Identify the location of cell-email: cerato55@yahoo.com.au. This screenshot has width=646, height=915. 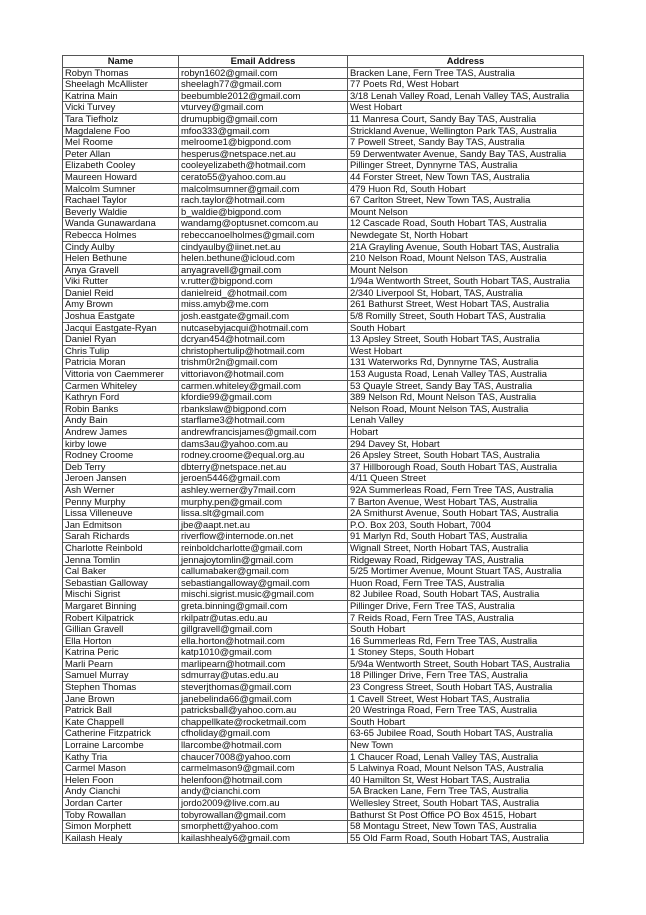
(263, 177).